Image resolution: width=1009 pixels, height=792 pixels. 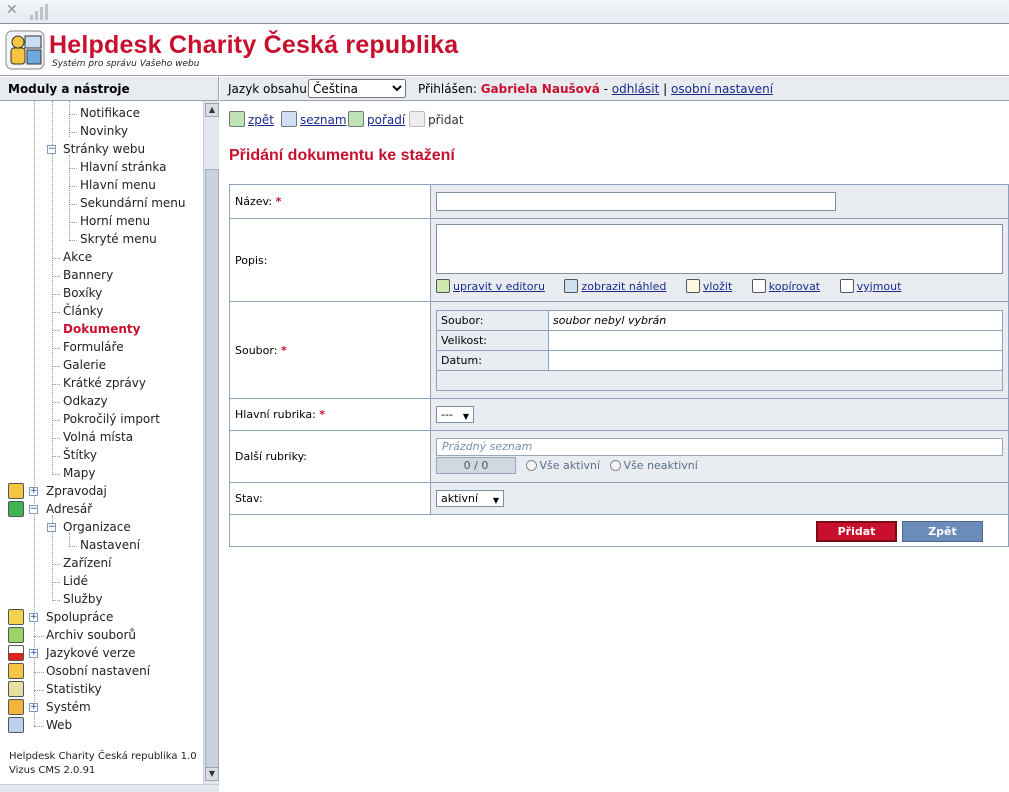 I want to click on list-tool: seznam, so click(x=314, y=120).